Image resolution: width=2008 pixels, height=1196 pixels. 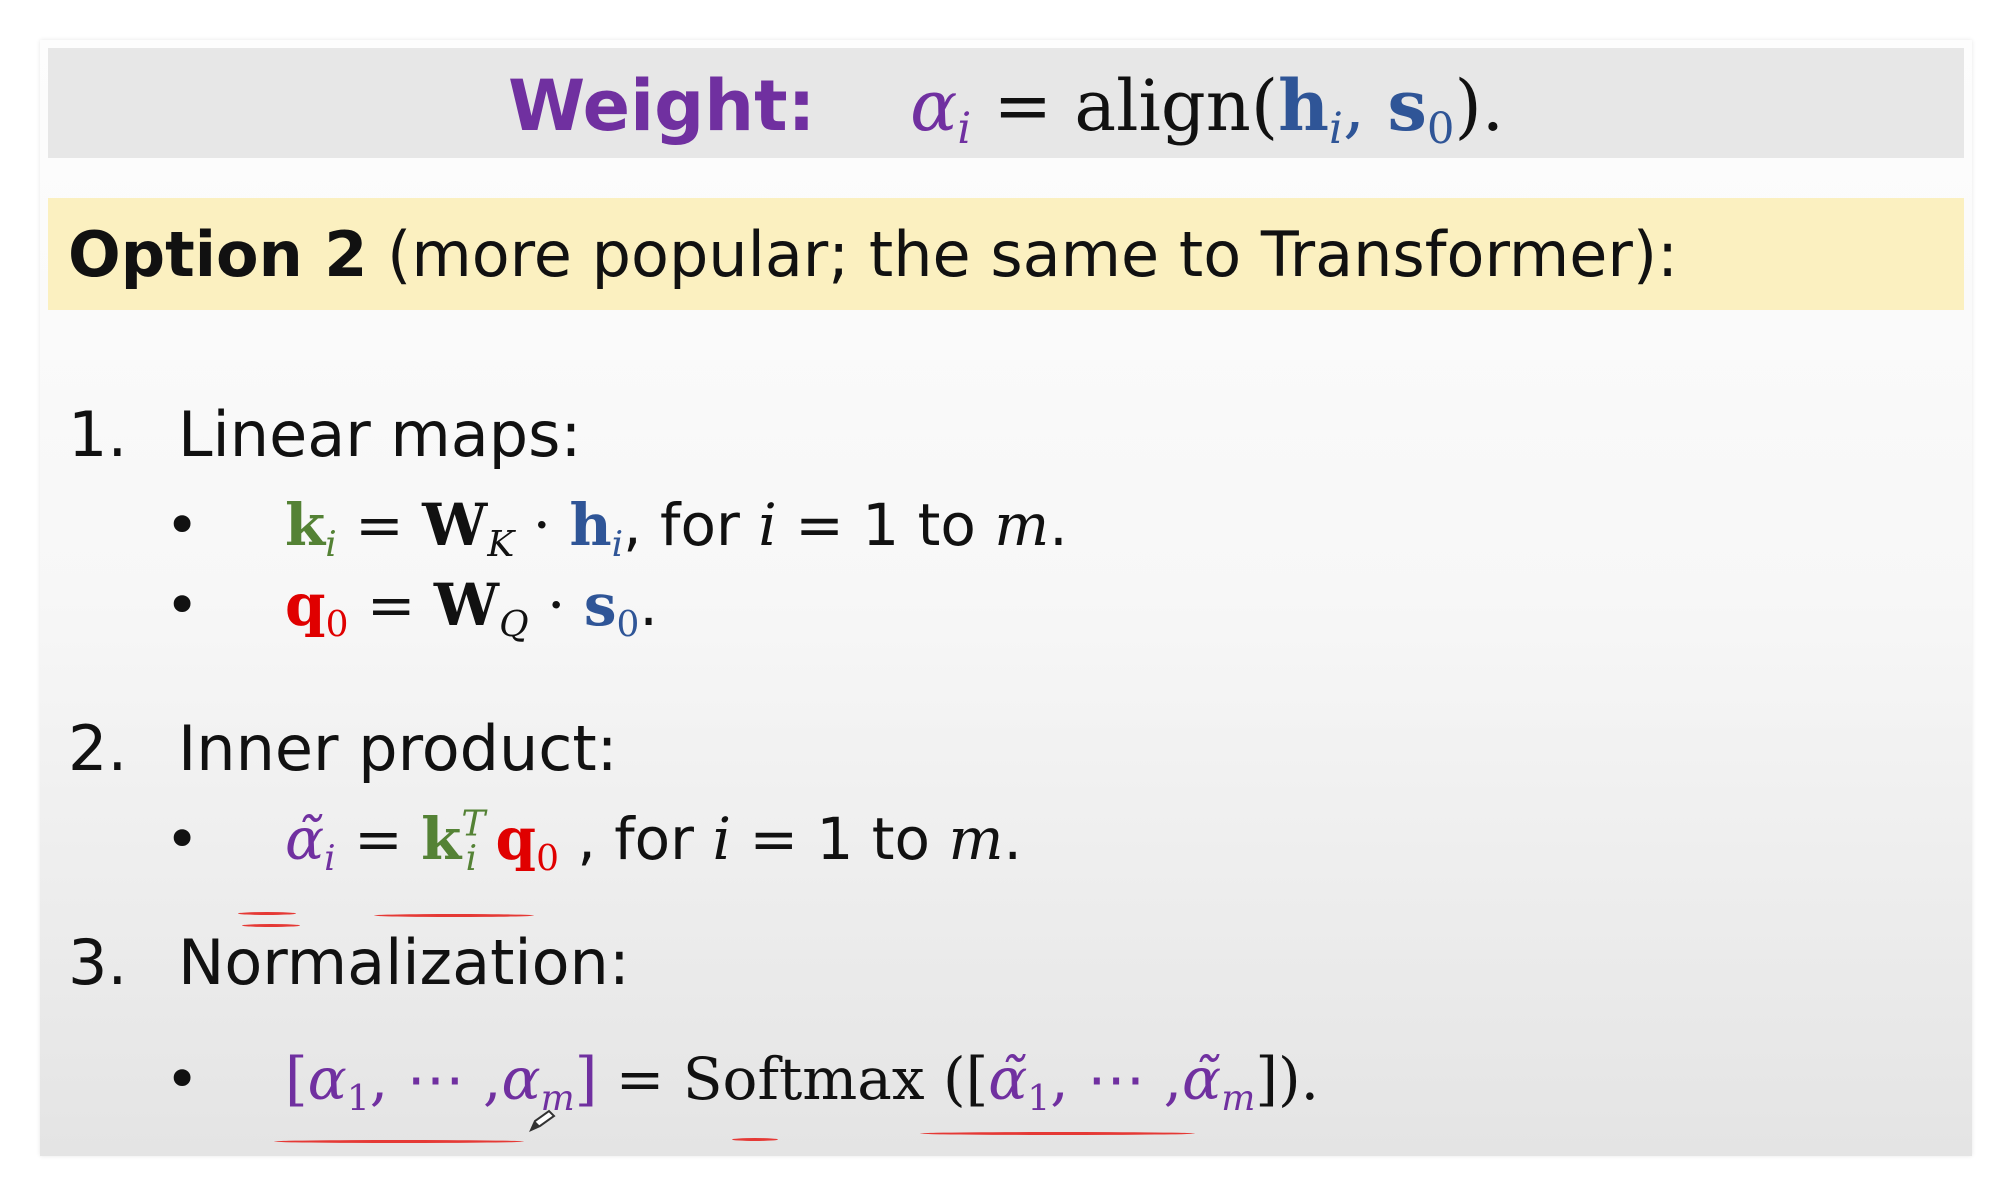 I want to click on close-bracket: ])., so click(x=1287, y=1079).